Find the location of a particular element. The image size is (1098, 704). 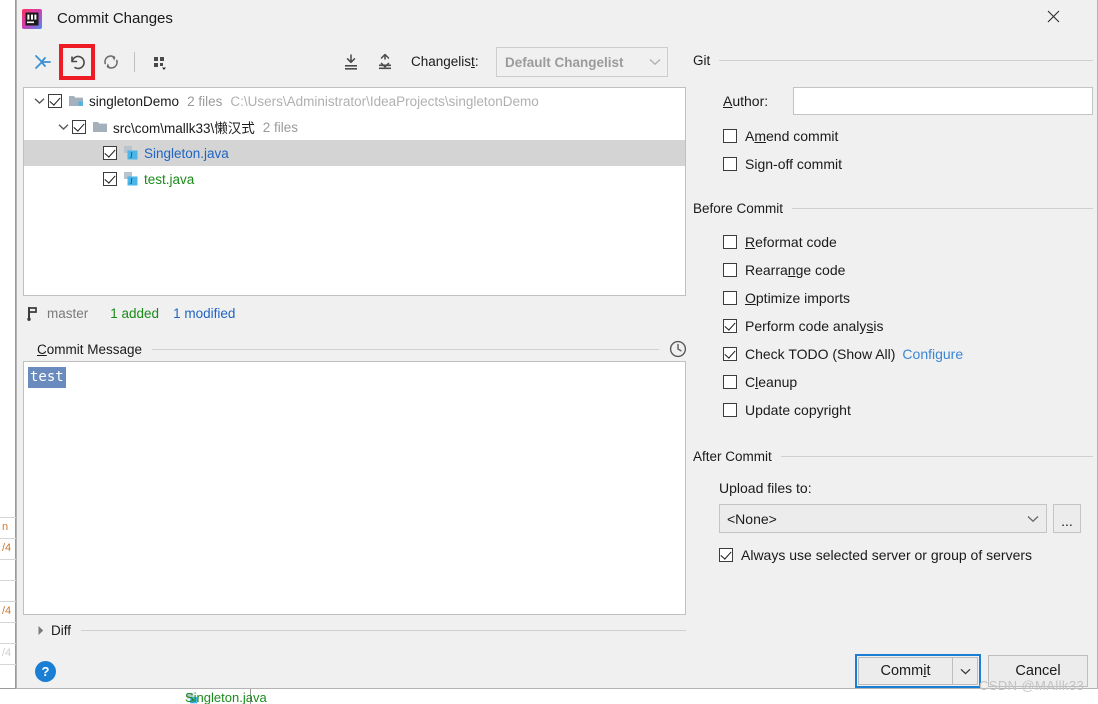

rollback-icon is located at coordinates (77, 62).